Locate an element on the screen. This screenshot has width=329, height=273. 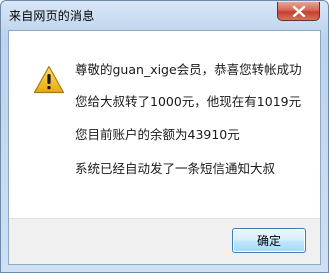
ok-button: 确定 is located at coordinates (269, 240).